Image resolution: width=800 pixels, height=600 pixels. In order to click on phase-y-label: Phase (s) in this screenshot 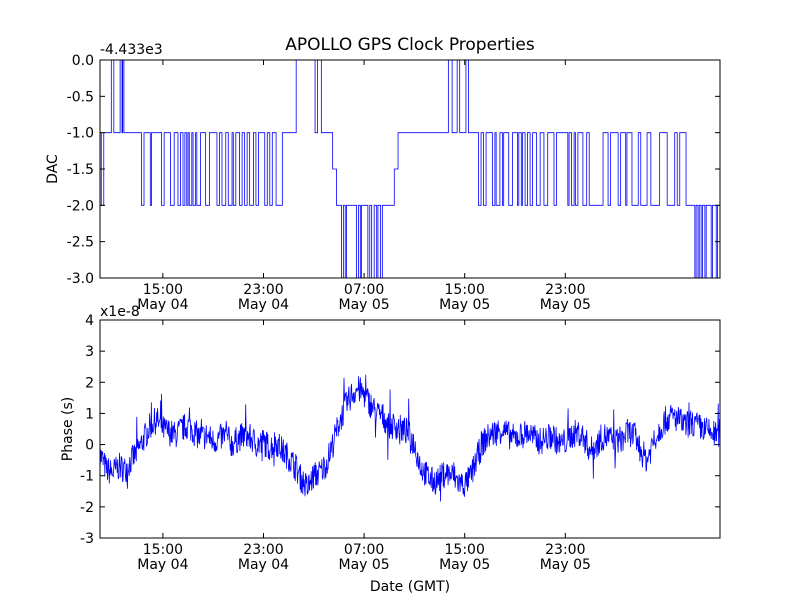, I will do `click(68, 429)`.